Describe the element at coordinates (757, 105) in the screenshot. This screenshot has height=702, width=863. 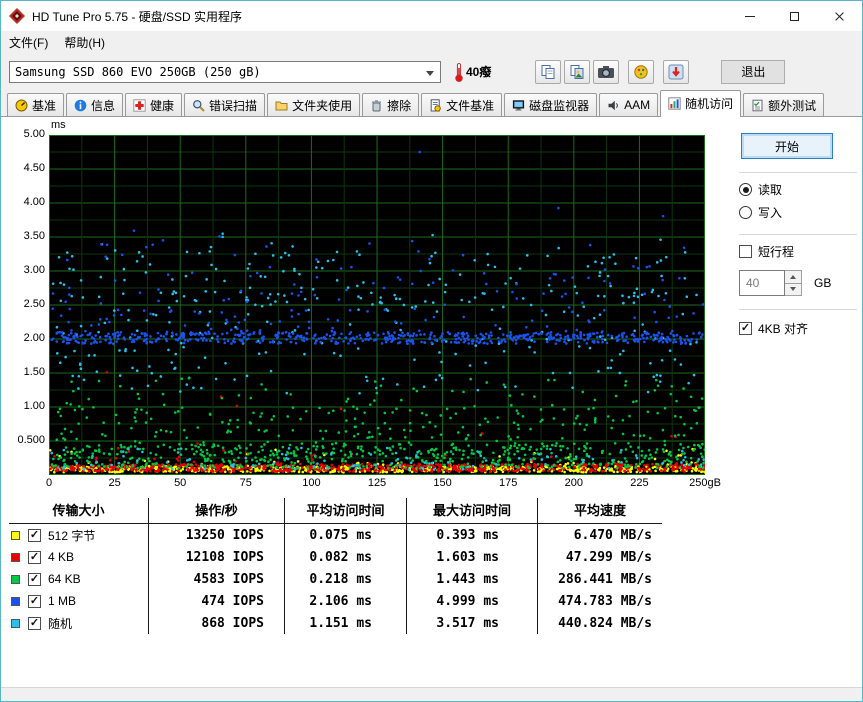
I see `extra-tests-icon` at that location.